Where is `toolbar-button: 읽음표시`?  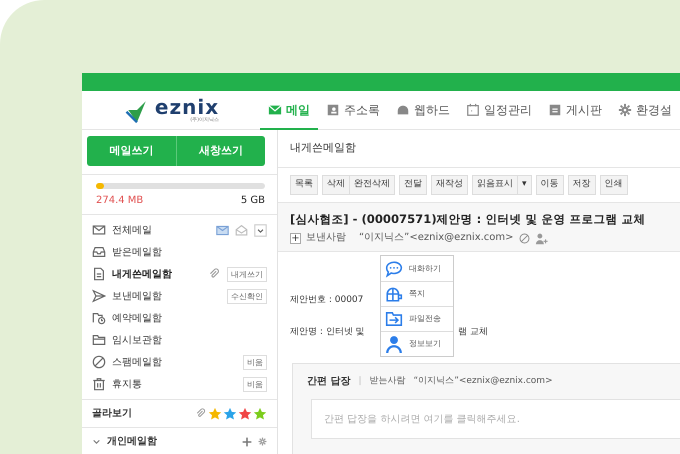 toolbar-button: 읽음표시 is located at coordinates (495, 185).